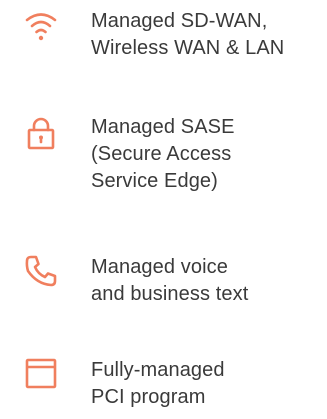 The width and height of the screenshot is (327, 419). What do you see at coordinates (158, 370) in the screenshot?
I see `feature-line: Fully-managed` at bounding box center [158, 370].